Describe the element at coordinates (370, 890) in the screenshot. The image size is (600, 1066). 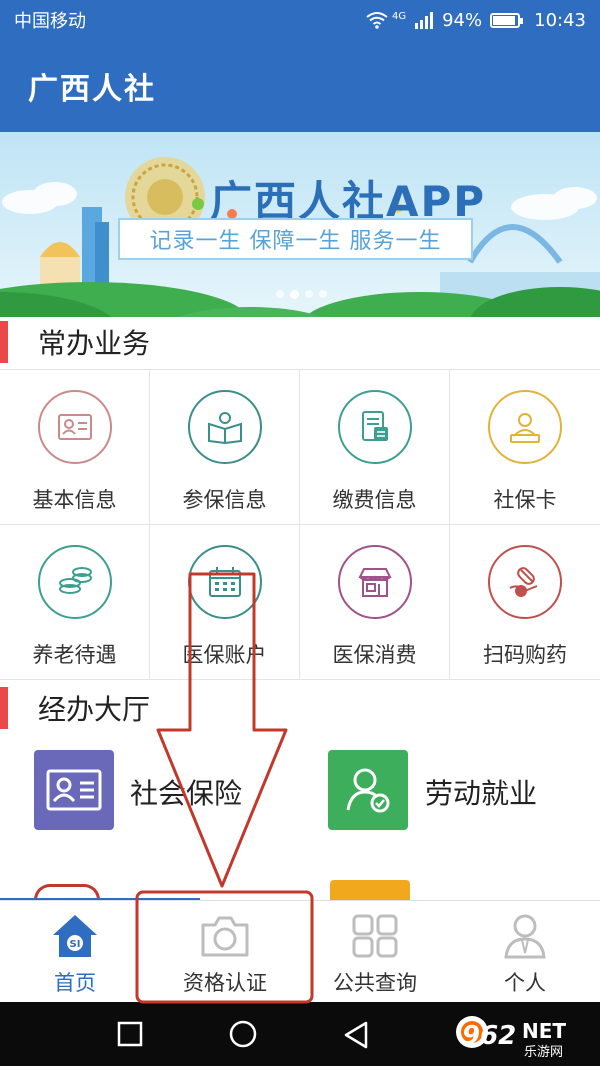
I see `hall-item-partial-right` at that location.